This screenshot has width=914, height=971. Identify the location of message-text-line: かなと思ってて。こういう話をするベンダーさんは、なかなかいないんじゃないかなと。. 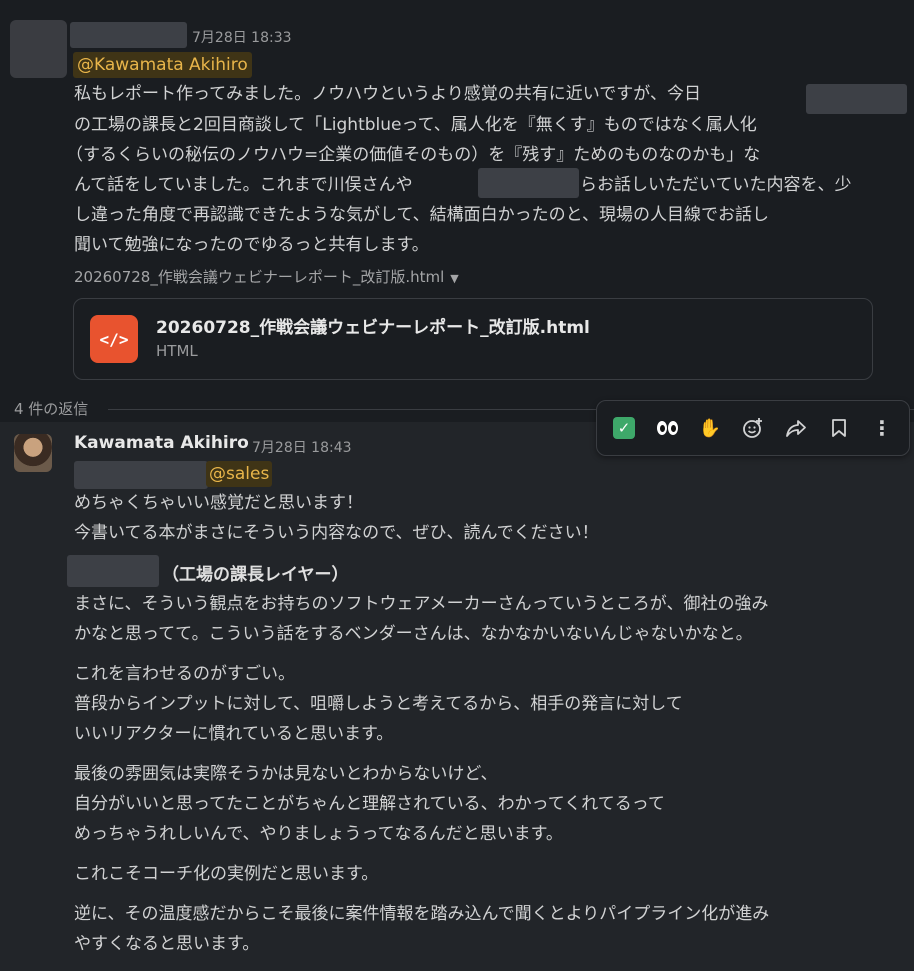
(413, 634).